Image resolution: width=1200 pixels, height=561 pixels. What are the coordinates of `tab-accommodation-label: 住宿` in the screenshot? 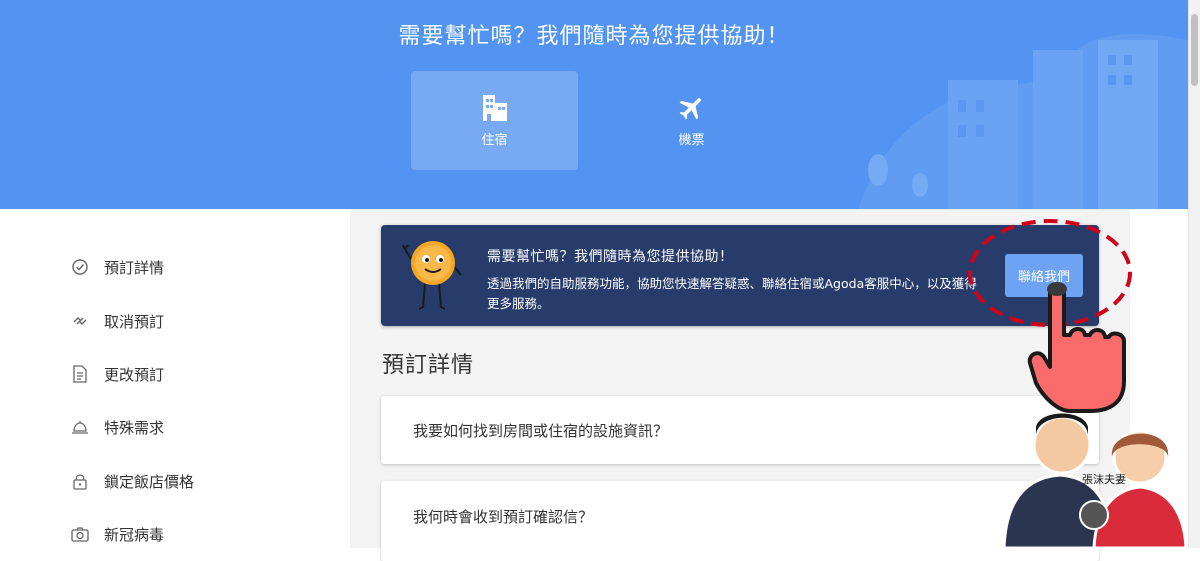 It's located at (494, 140).